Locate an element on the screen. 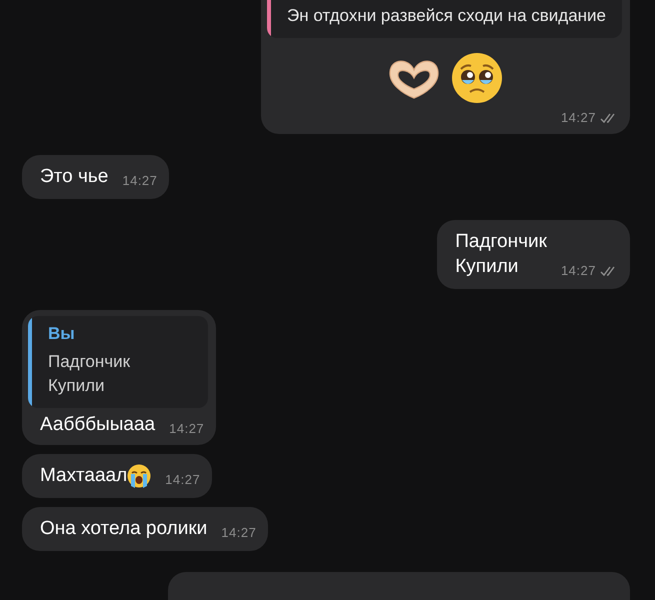  message-text: Падгончик Купили is located at coordinates (501, 254).